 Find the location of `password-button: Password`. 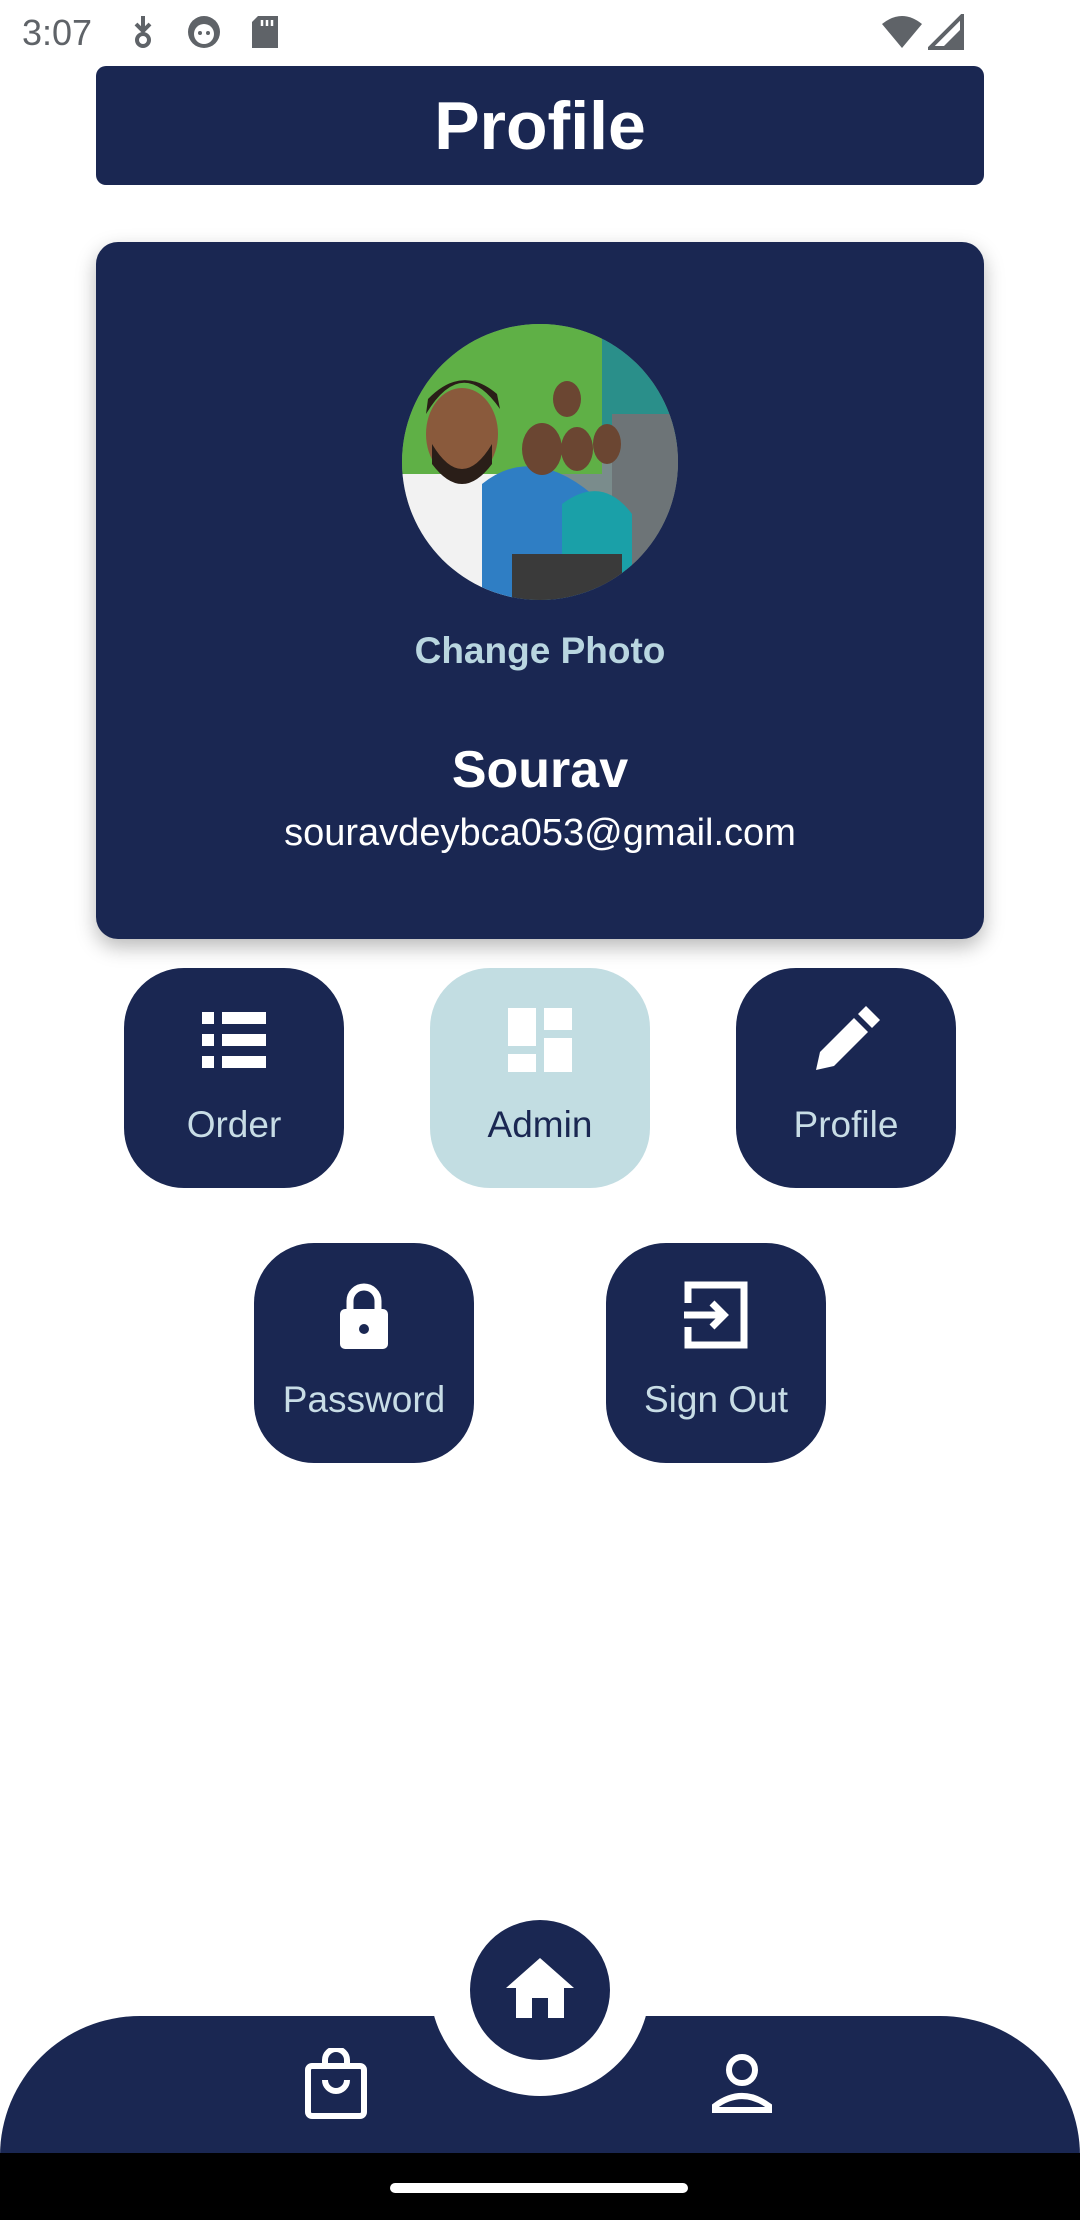

password-button: Password is located at coordinates (364, 1353).